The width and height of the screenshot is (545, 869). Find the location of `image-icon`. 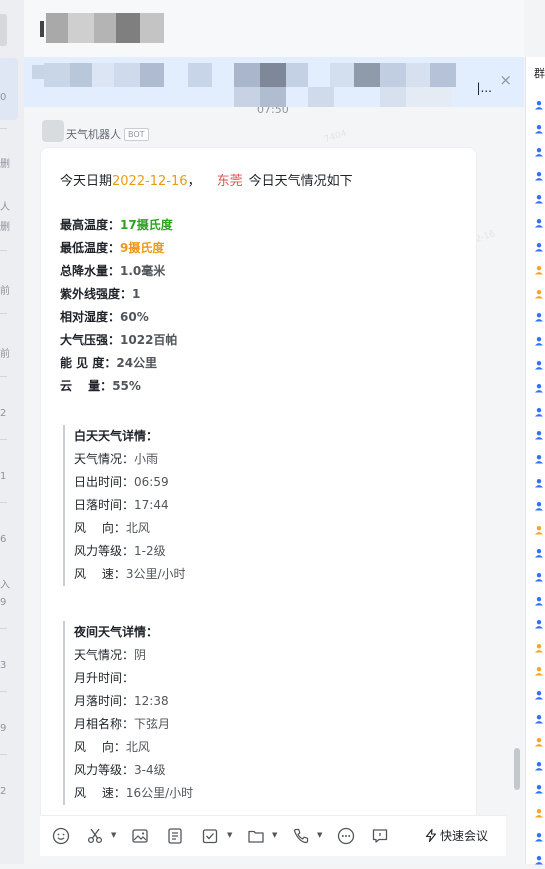

image-icon is located at coordinates (140, 838).